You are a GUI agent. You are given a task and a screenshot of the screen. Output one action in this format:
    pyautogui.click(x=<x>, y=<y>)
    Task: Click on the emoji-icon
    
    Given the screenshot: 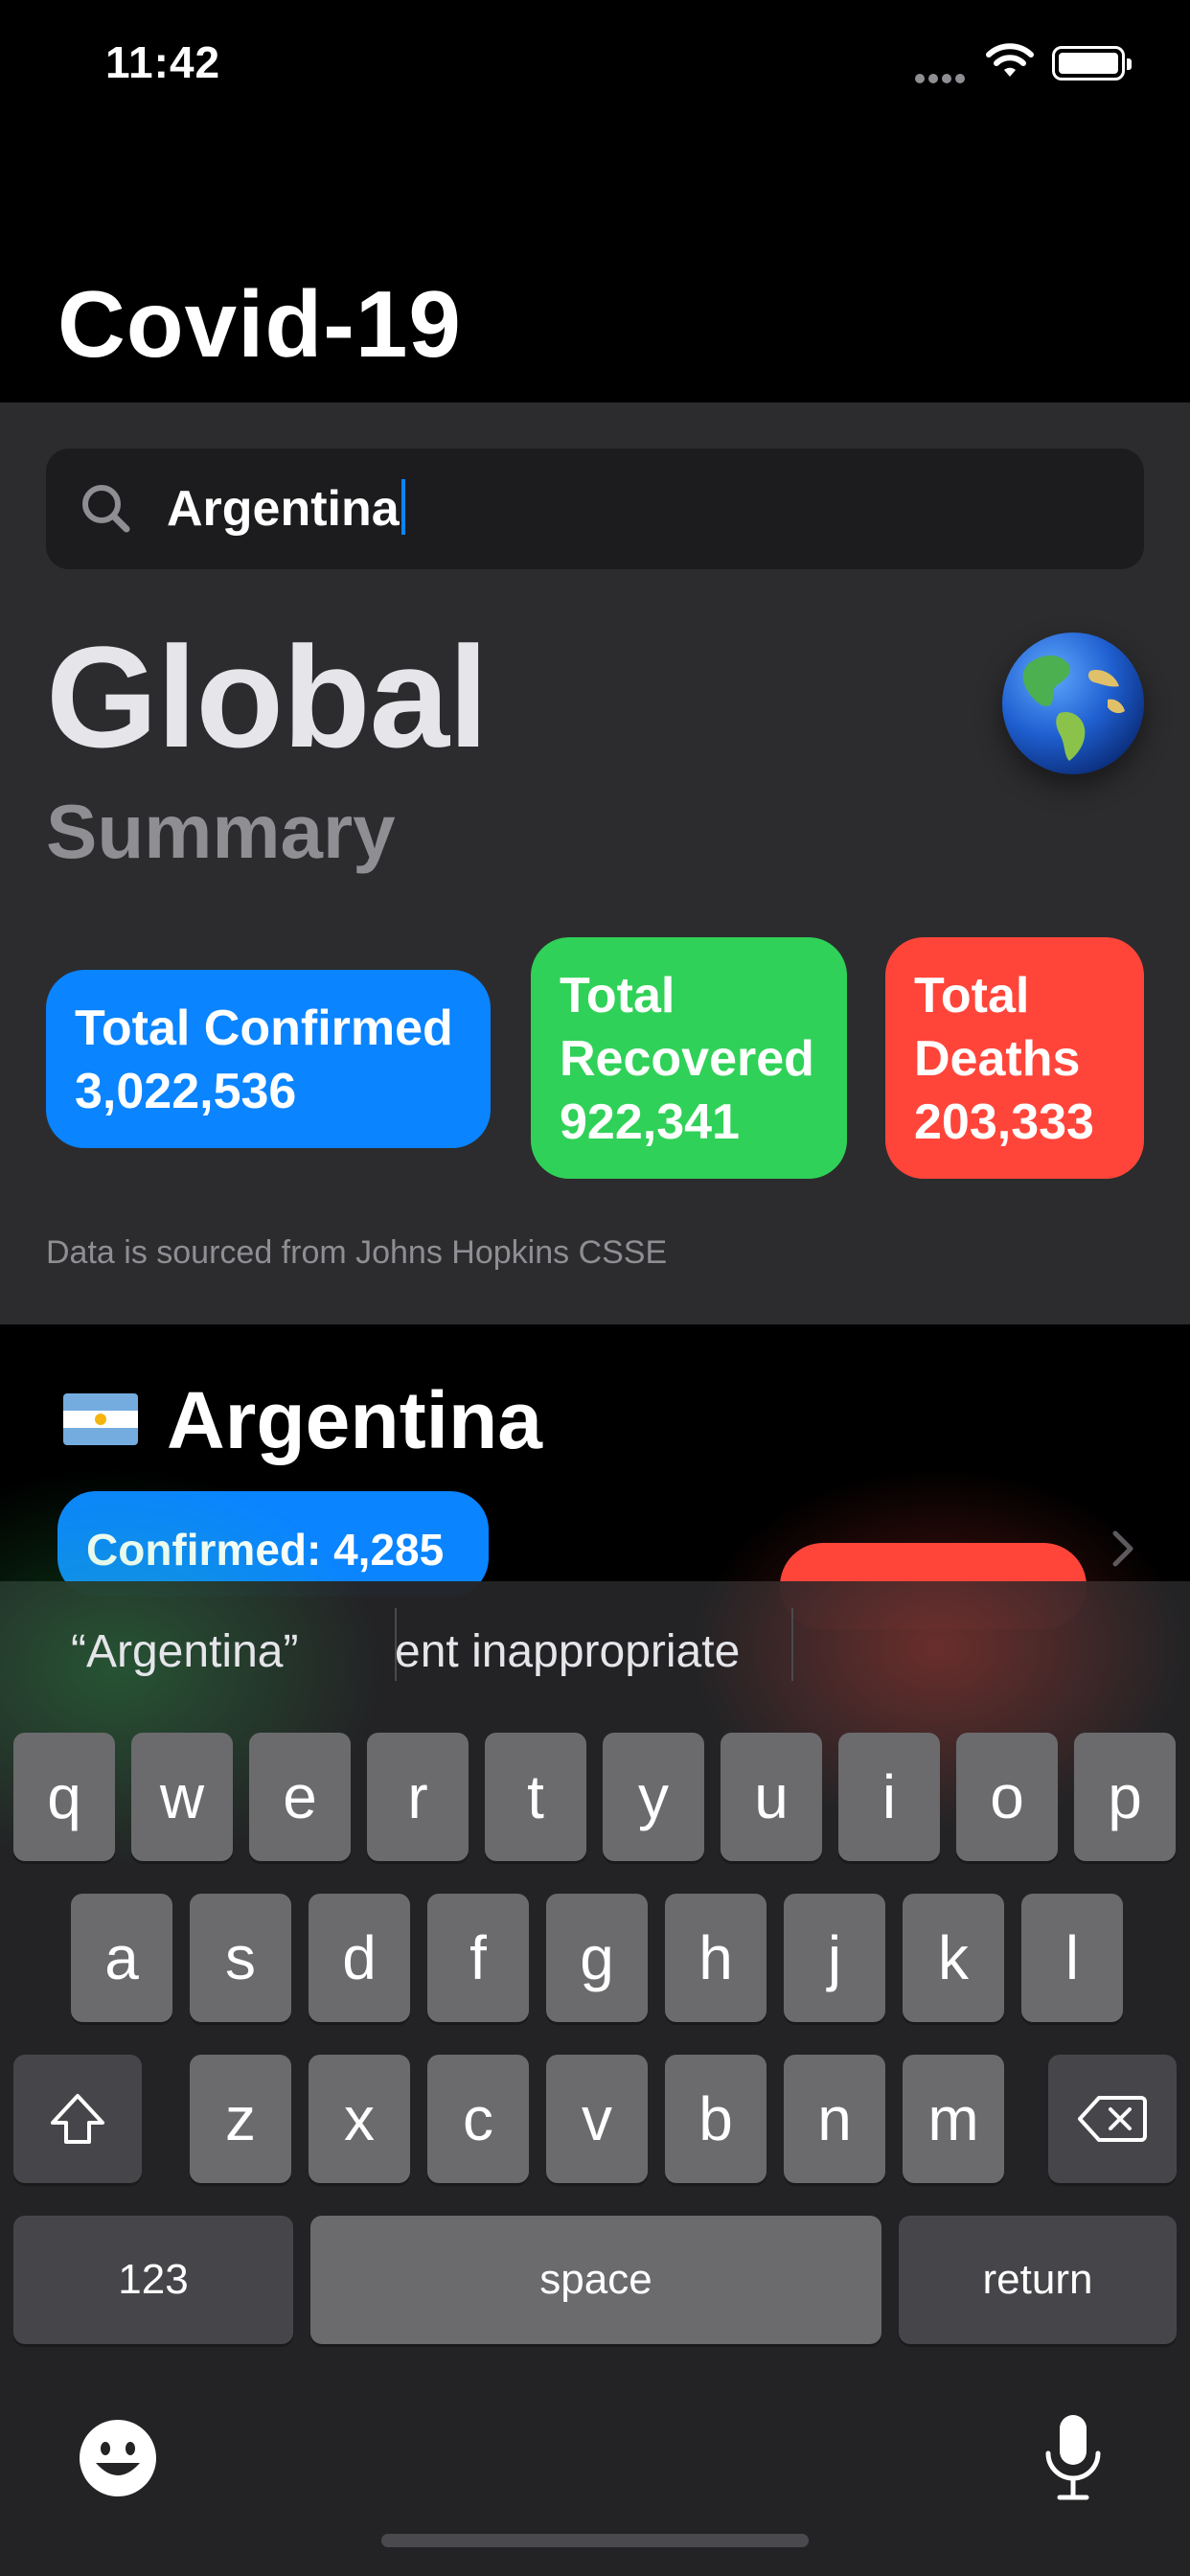 What is the action you would take?
    pyautogui.click(x=118, y=2458)
    